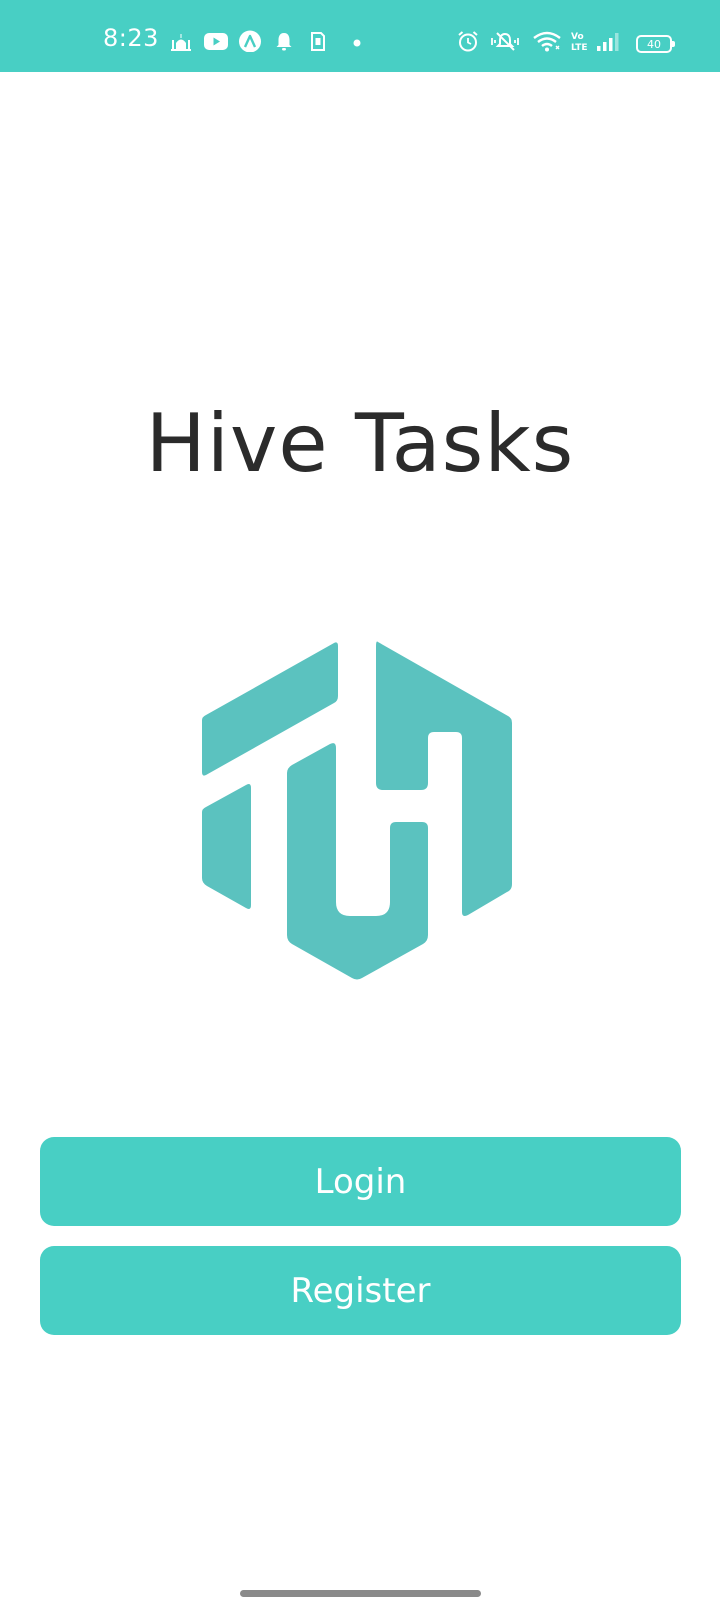  What do you see at coordinates (468, 41) in the screenshot?
I see `alarm-icon` at bounding box center [468, 41].